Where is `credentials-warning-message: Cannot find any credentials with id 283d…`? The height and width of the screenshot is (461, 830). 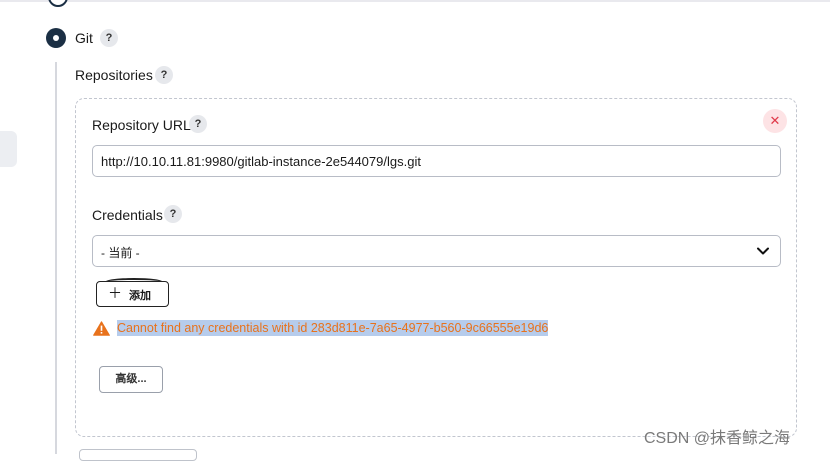
credentials-warning-message: Cannot find any credentials with id 283d… is located at coordinates (333, 328).